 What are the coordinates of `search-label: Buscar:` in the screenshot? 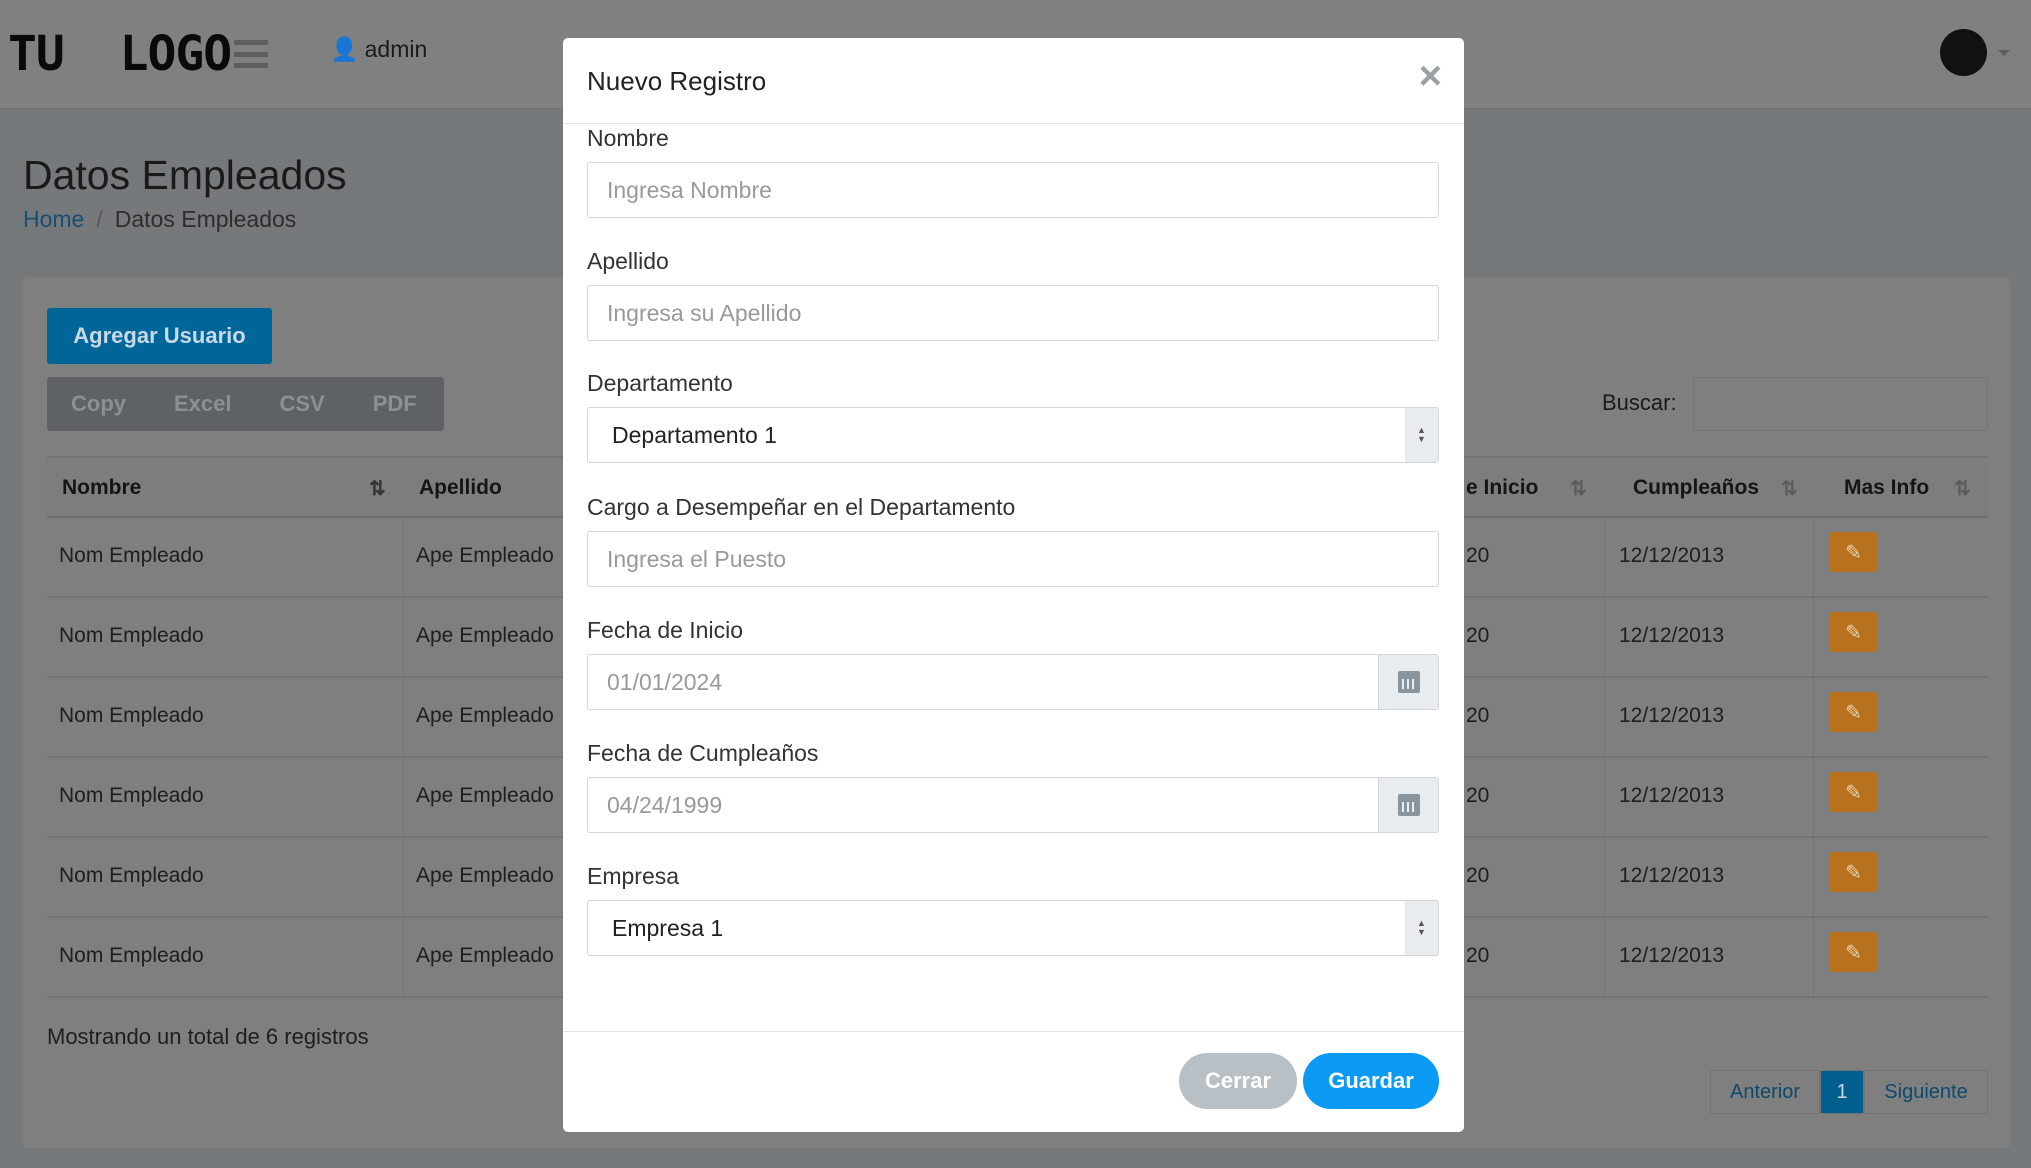 It's located at (1639, 402).